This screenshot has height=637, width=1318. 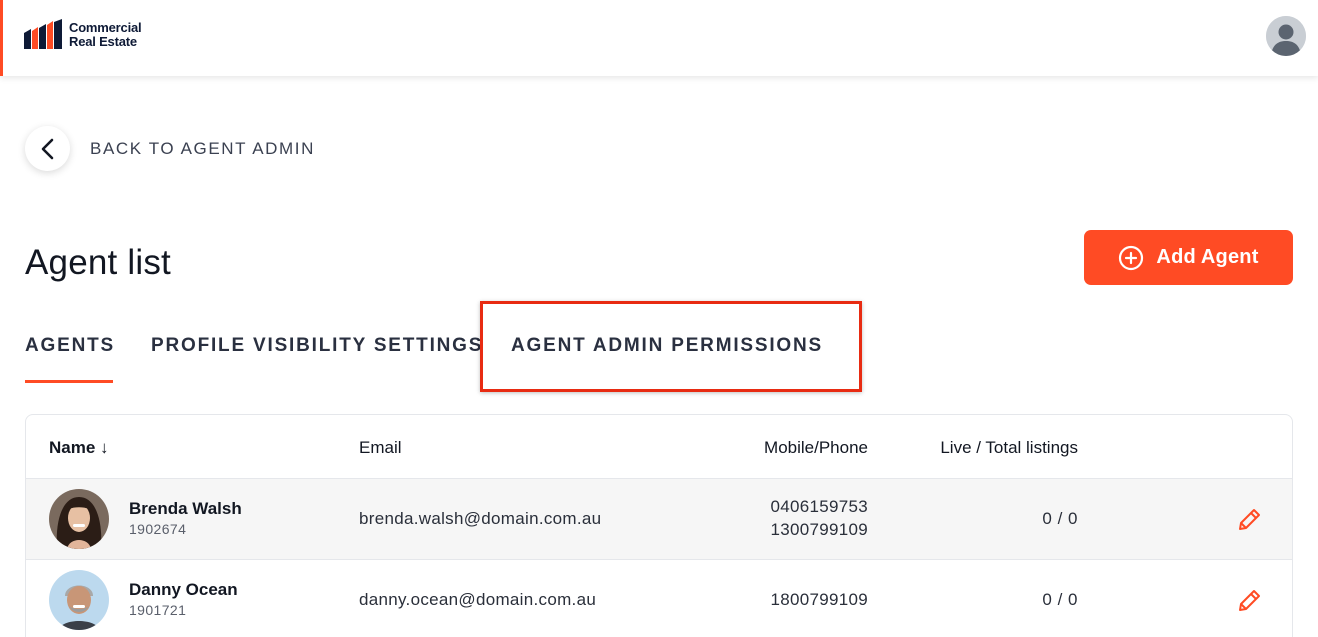 I want to click on chevron-left-icon, so click(x=47, y=148).